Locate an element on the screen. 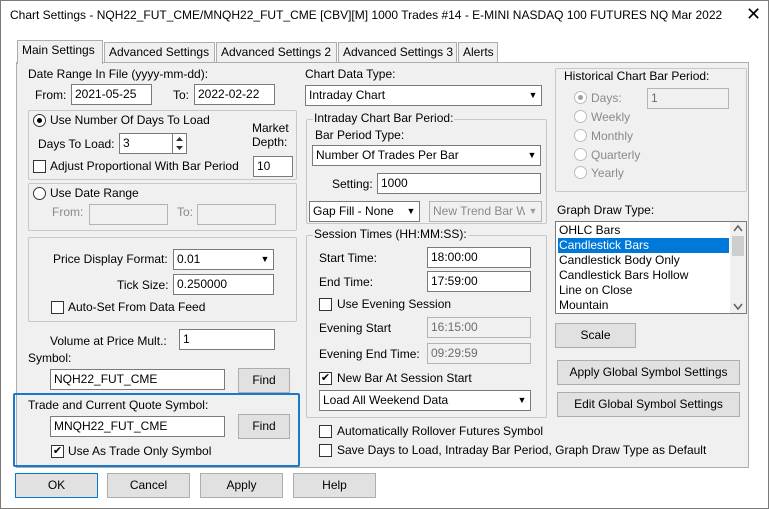 This screenshot has height=509, width=769. tick-size-label: Tick Size: is located at coordinates (143, 285).